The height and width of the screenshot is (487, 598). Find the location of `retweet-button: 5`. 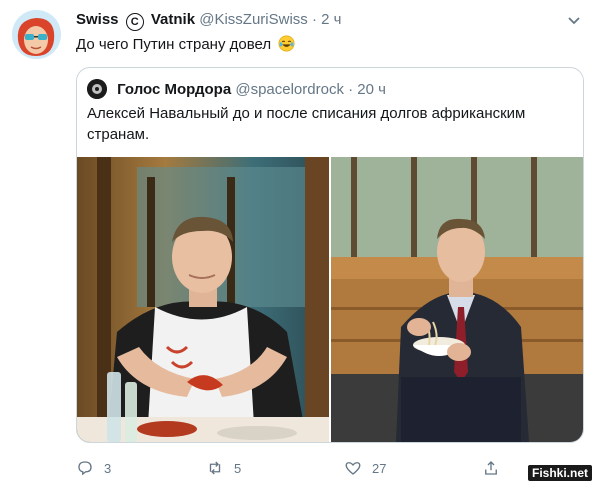

retweet-button: 5 is located at coordinates (223, 468).